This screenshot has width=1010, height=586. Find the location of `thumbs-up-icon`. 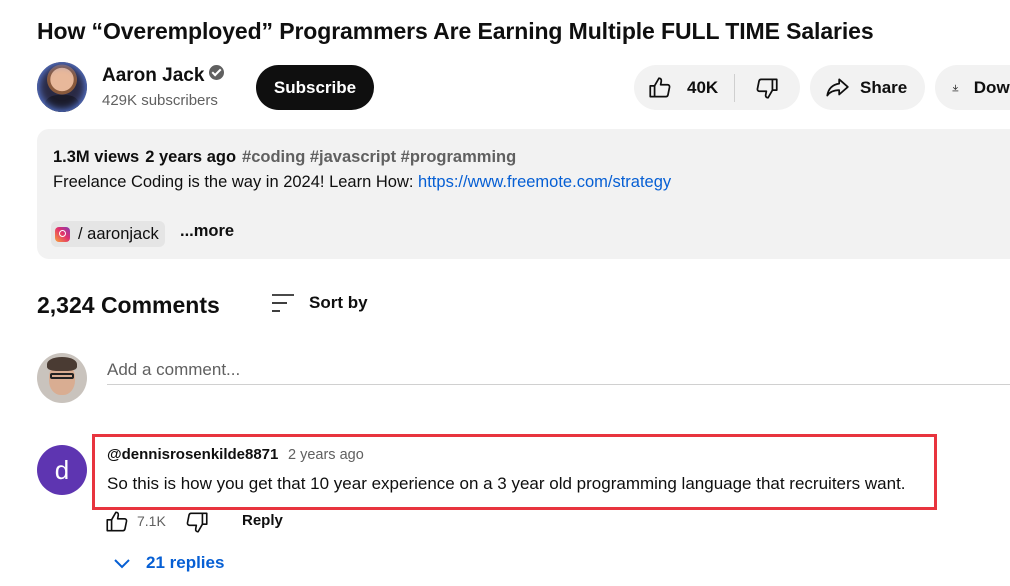

thumbs-up-icon is located at coordinates (660, 87).